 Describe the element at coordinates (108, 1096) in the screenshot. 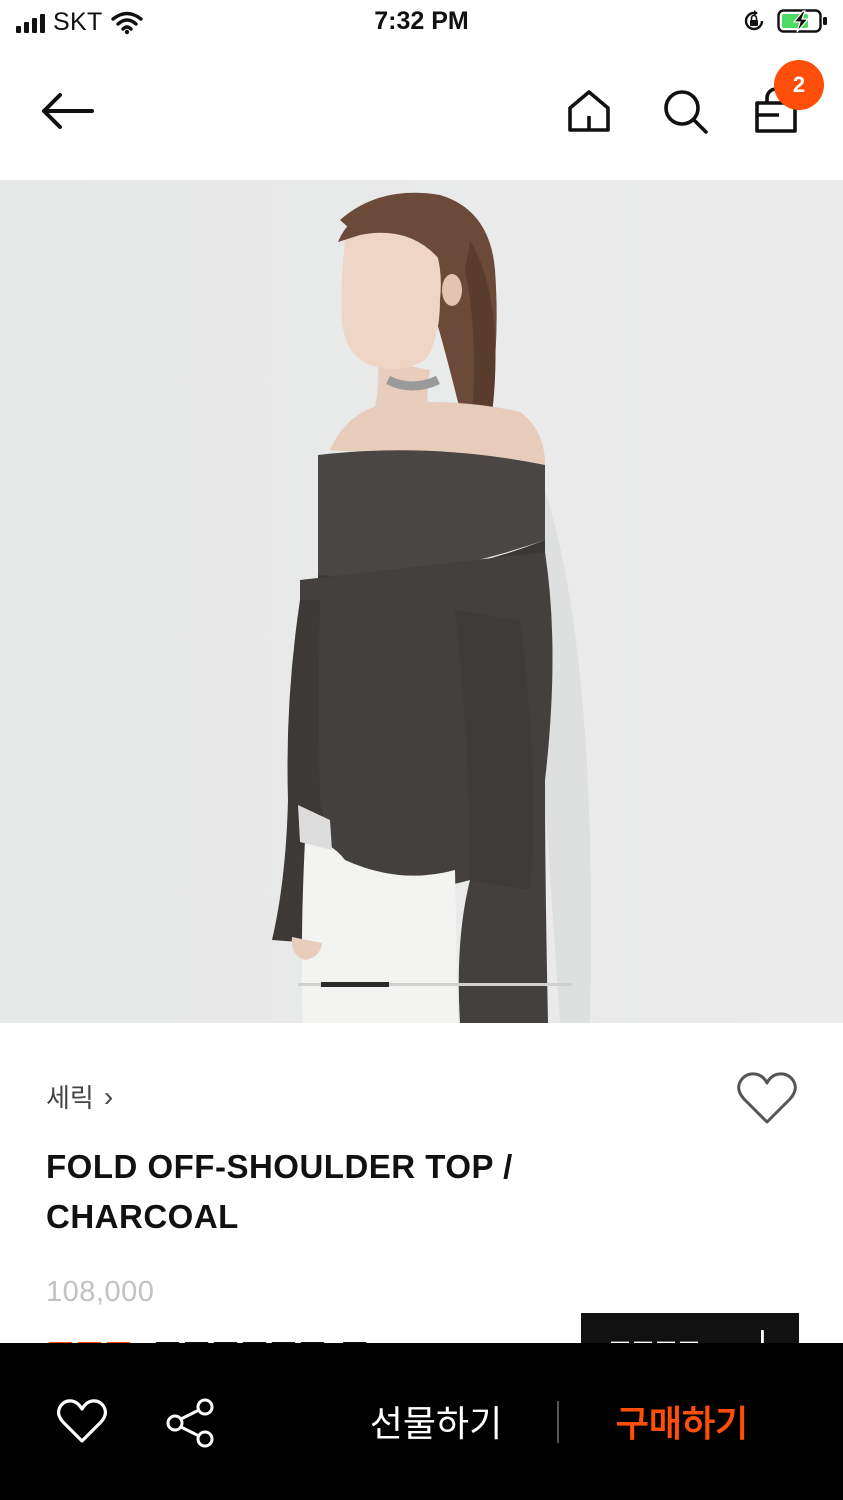

I see `chevron-right-icon: ›` at that location.